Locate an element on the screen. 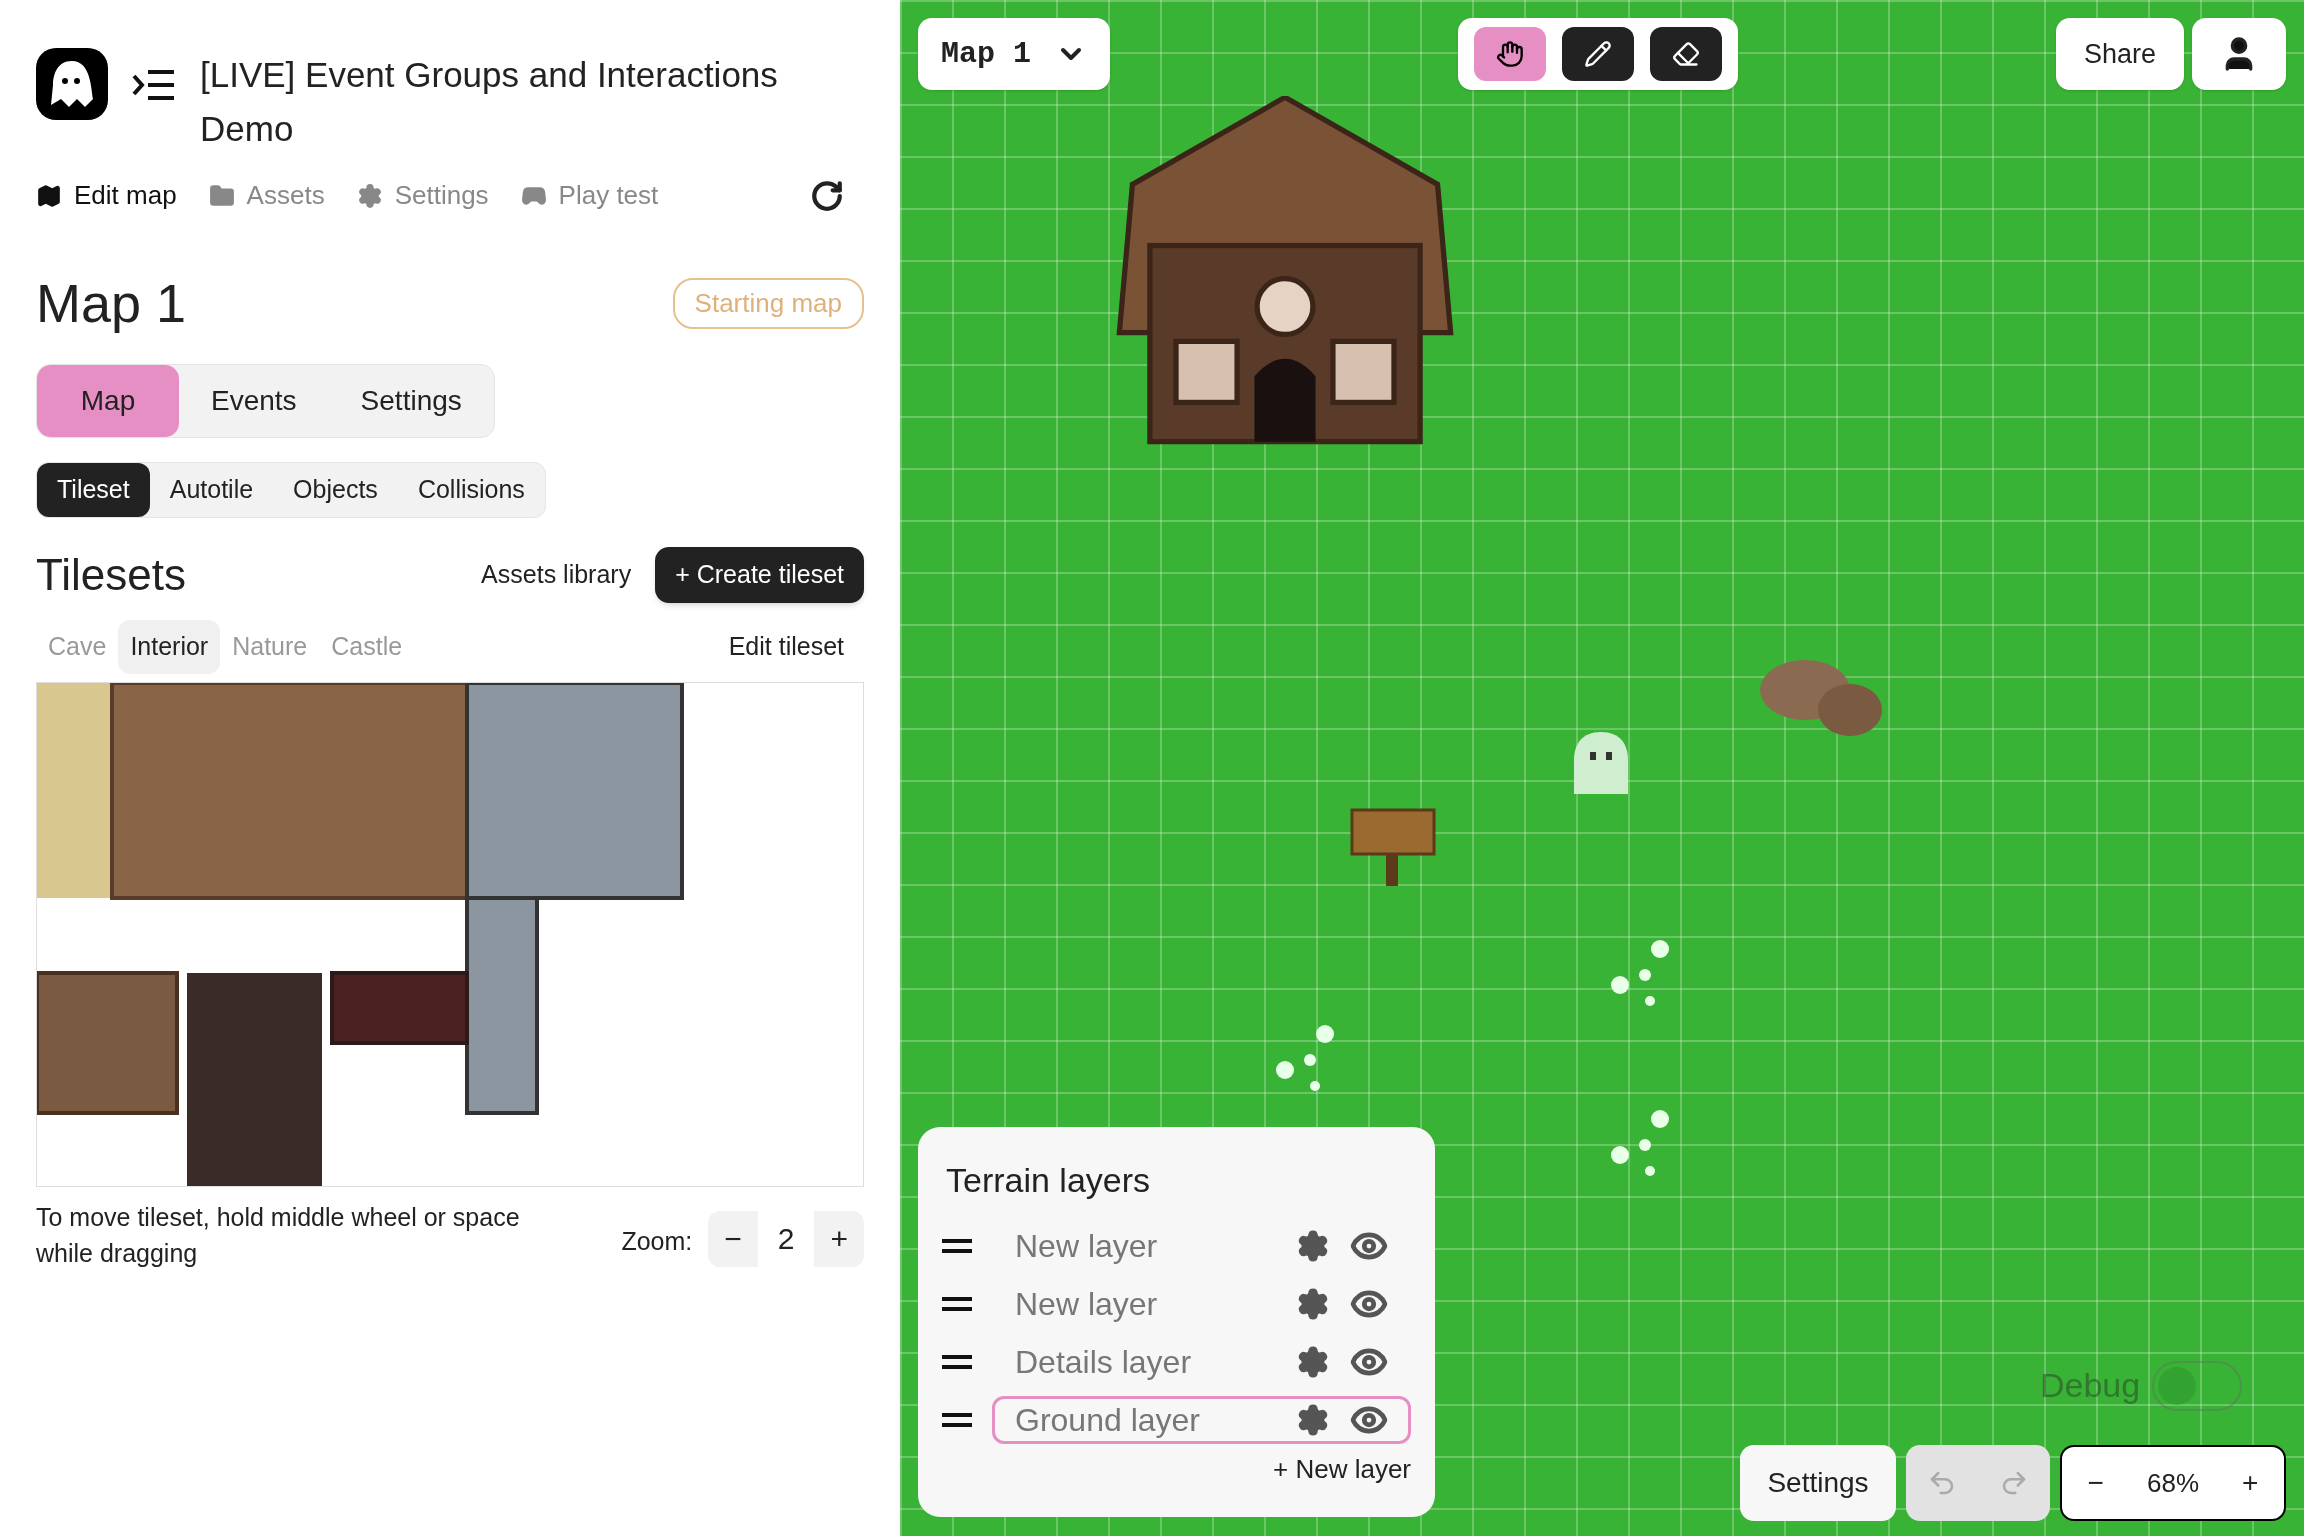 The image size is (2304, 1536). project-title: [LIVE] Event Groups and Interactions Demo is located at coordinates (489, 102).